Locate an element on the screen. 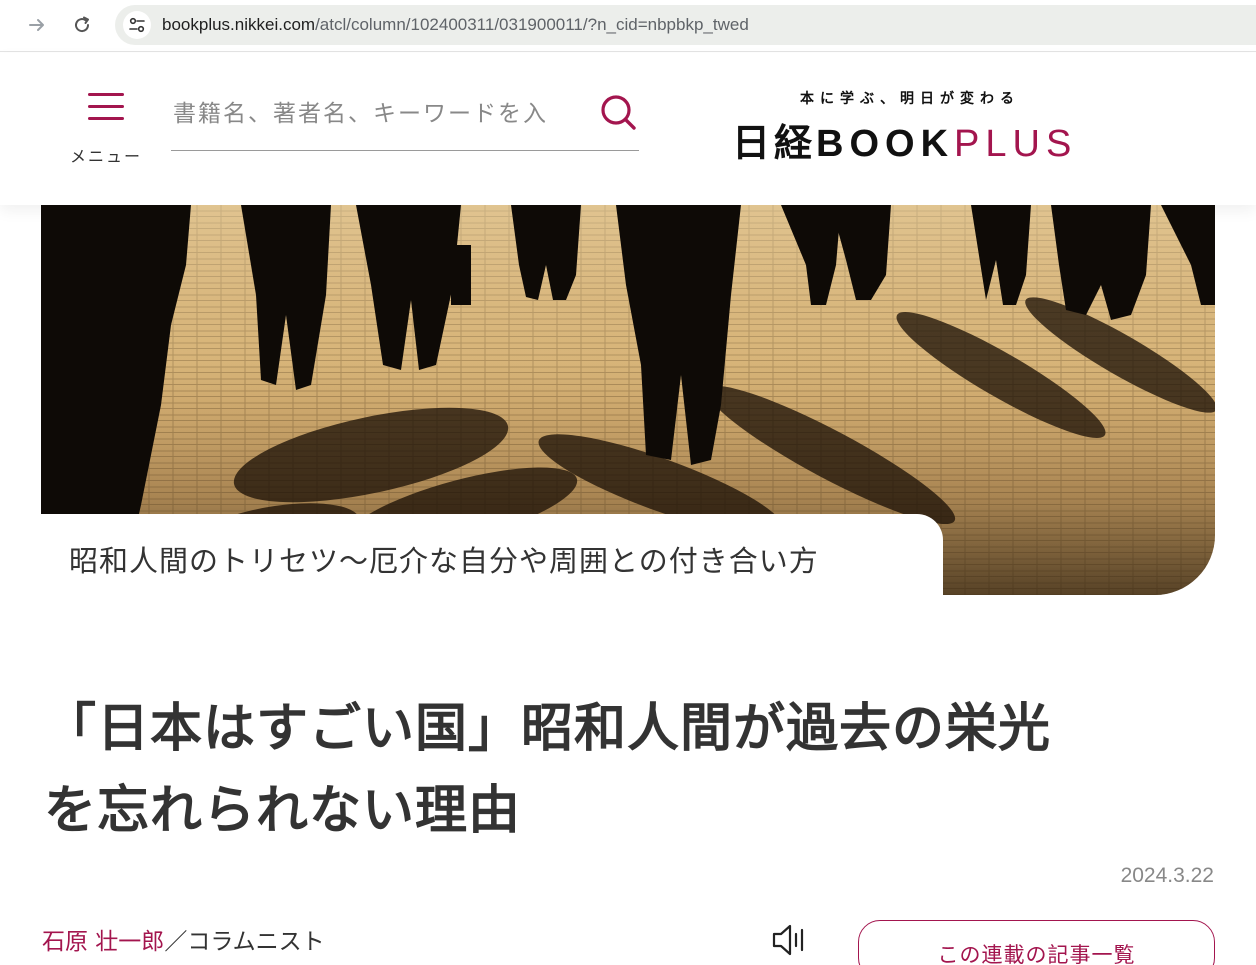  series-list-button: この連載の記事一覧 is located at coordinates (1036, 942).